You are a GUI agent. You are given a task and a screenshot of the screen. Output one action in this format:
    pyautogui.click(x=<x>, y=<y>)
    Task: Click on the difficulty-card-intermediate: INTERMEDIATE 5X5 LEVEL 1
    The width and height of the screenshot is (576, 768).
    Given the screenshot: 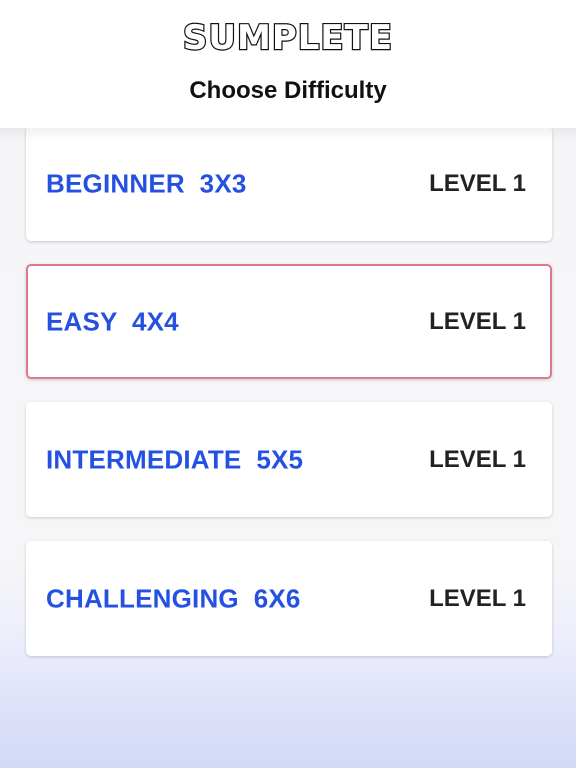 What is the action you would take?
    pyautogui.click(x=289, y=459)
    